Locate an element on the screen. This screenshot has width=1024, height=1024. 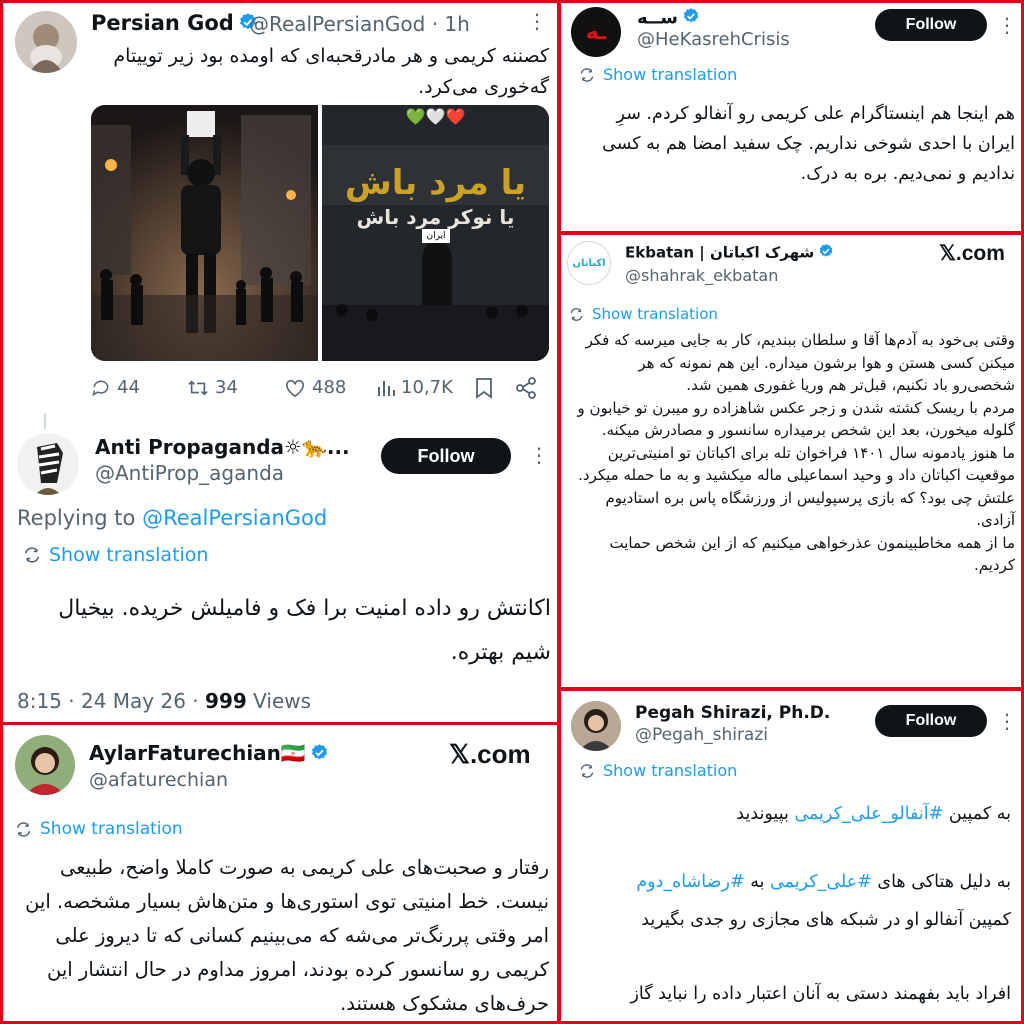
views-icon is located at coordinates (386, 388).